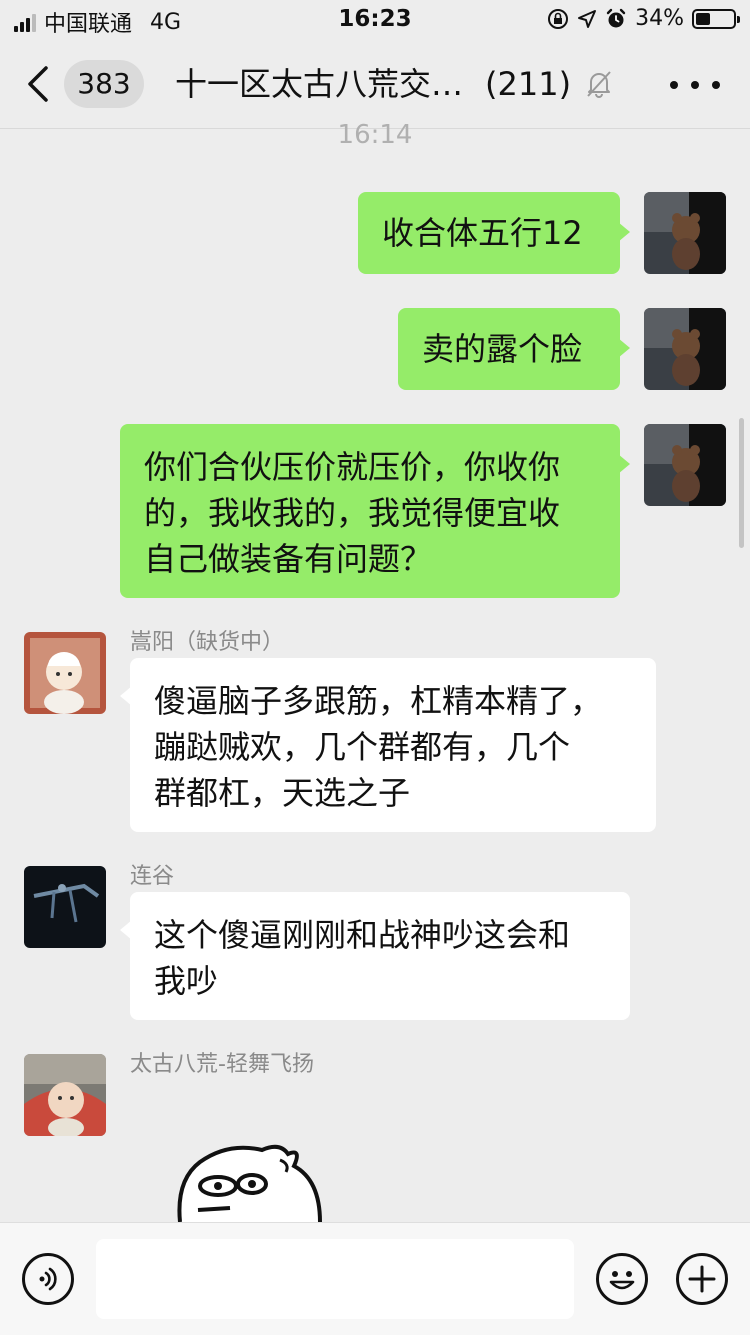  Describe the element at coordinates (482, 233) in the screenshot. I see `message-text: 收合体五行12` at that location.